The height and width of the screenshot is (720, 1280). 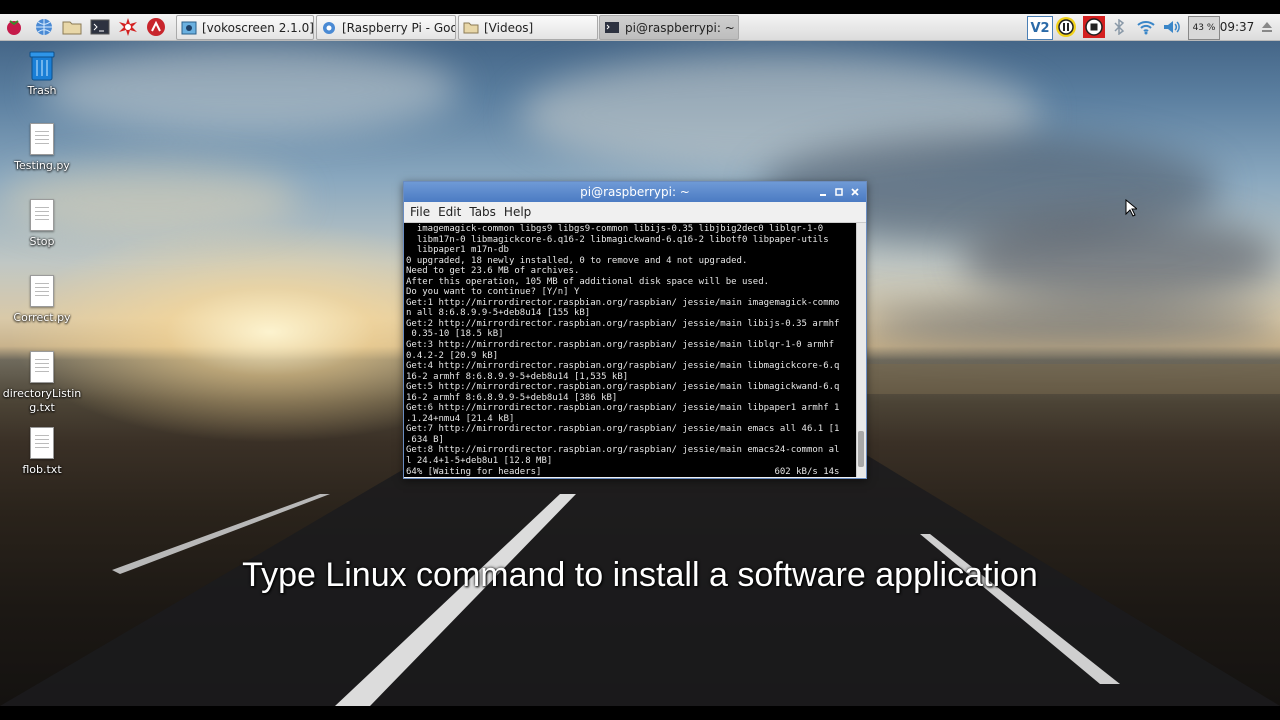 I want to click on task-terminal: pi@raspberrypi: ~, so click(x=669, y=27).